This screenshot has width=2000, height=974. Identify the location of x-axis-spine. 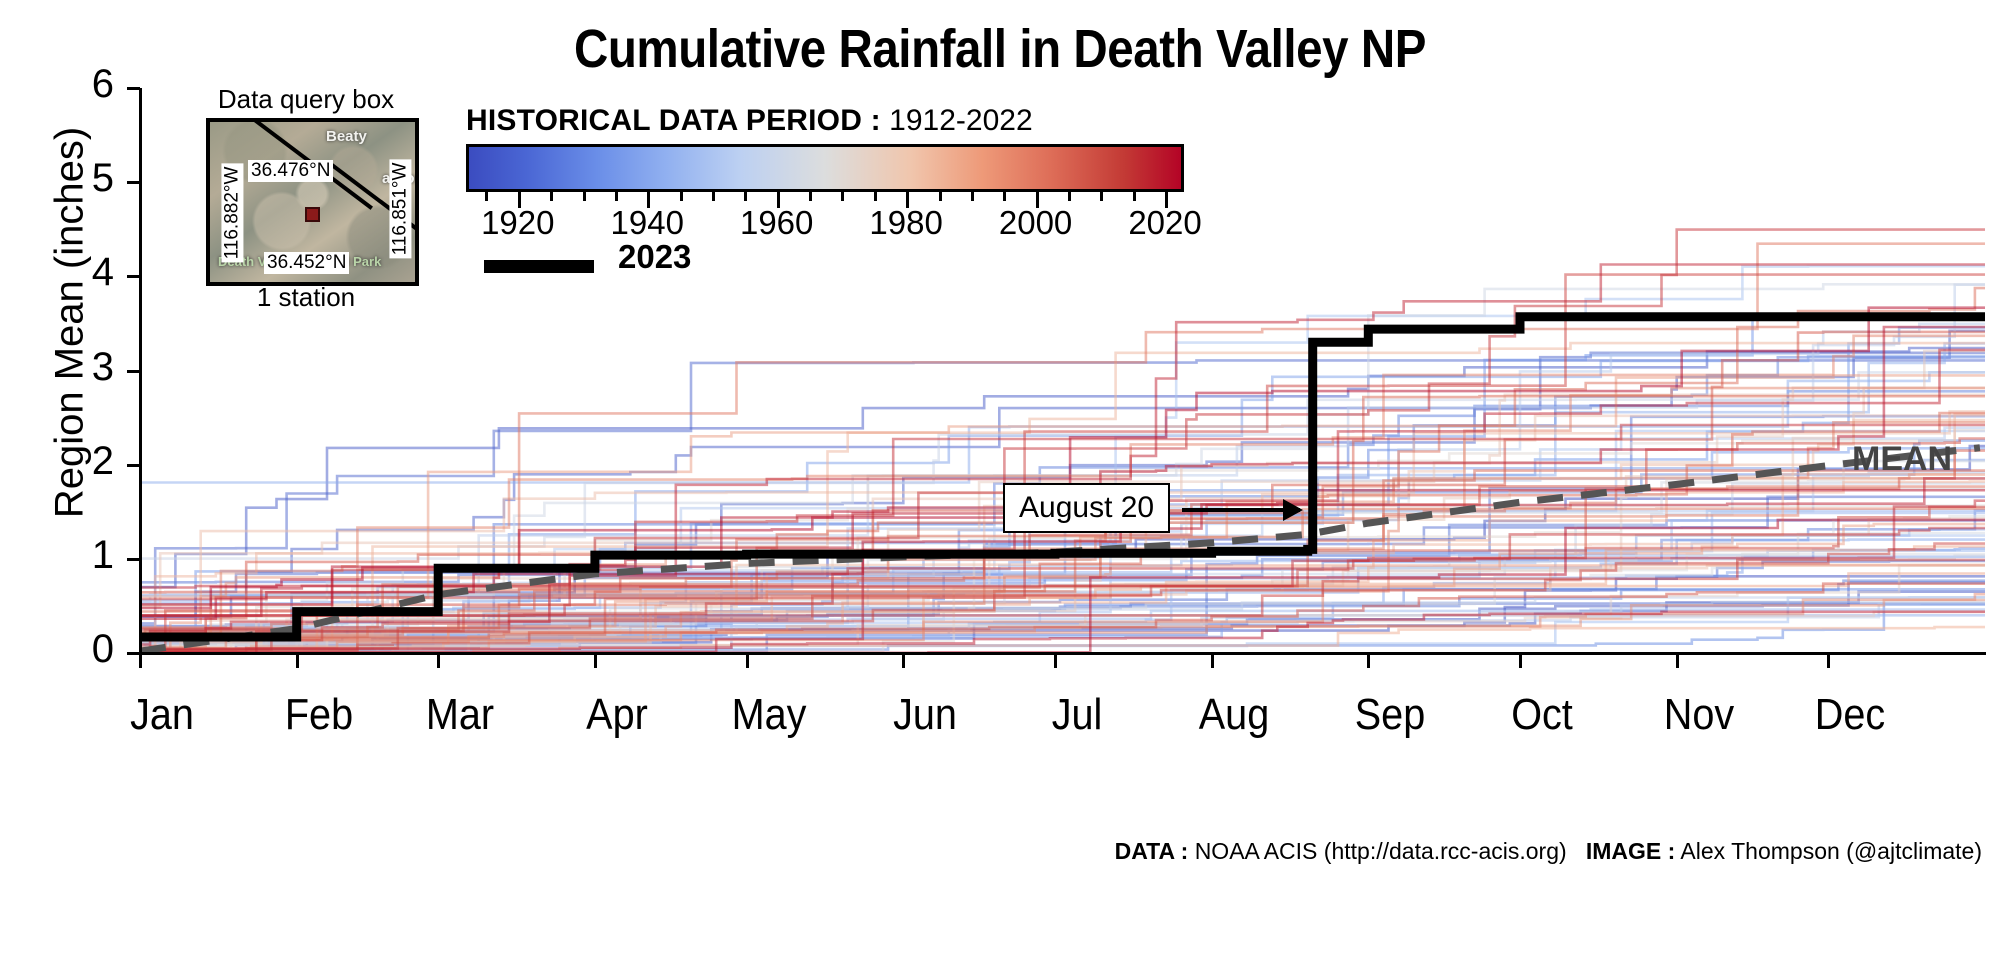
(1062, 653).